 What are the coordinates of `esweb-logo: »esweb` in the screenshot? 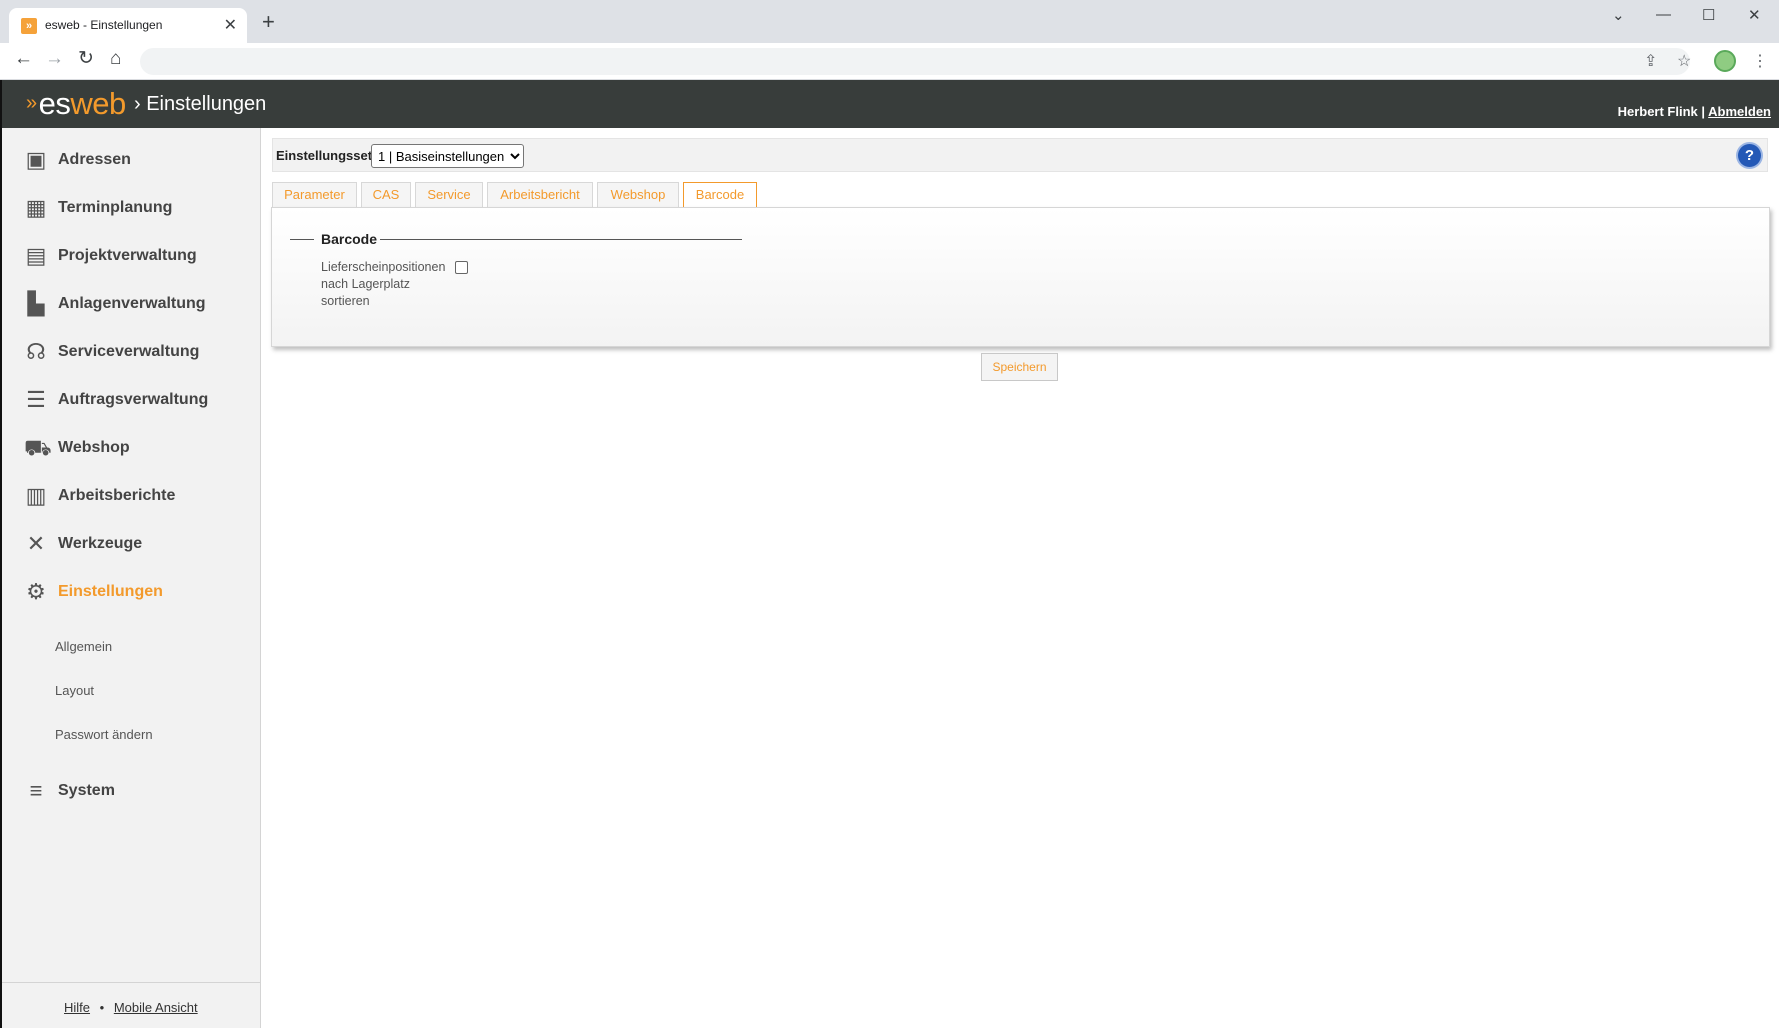 It's located at (76, 104).